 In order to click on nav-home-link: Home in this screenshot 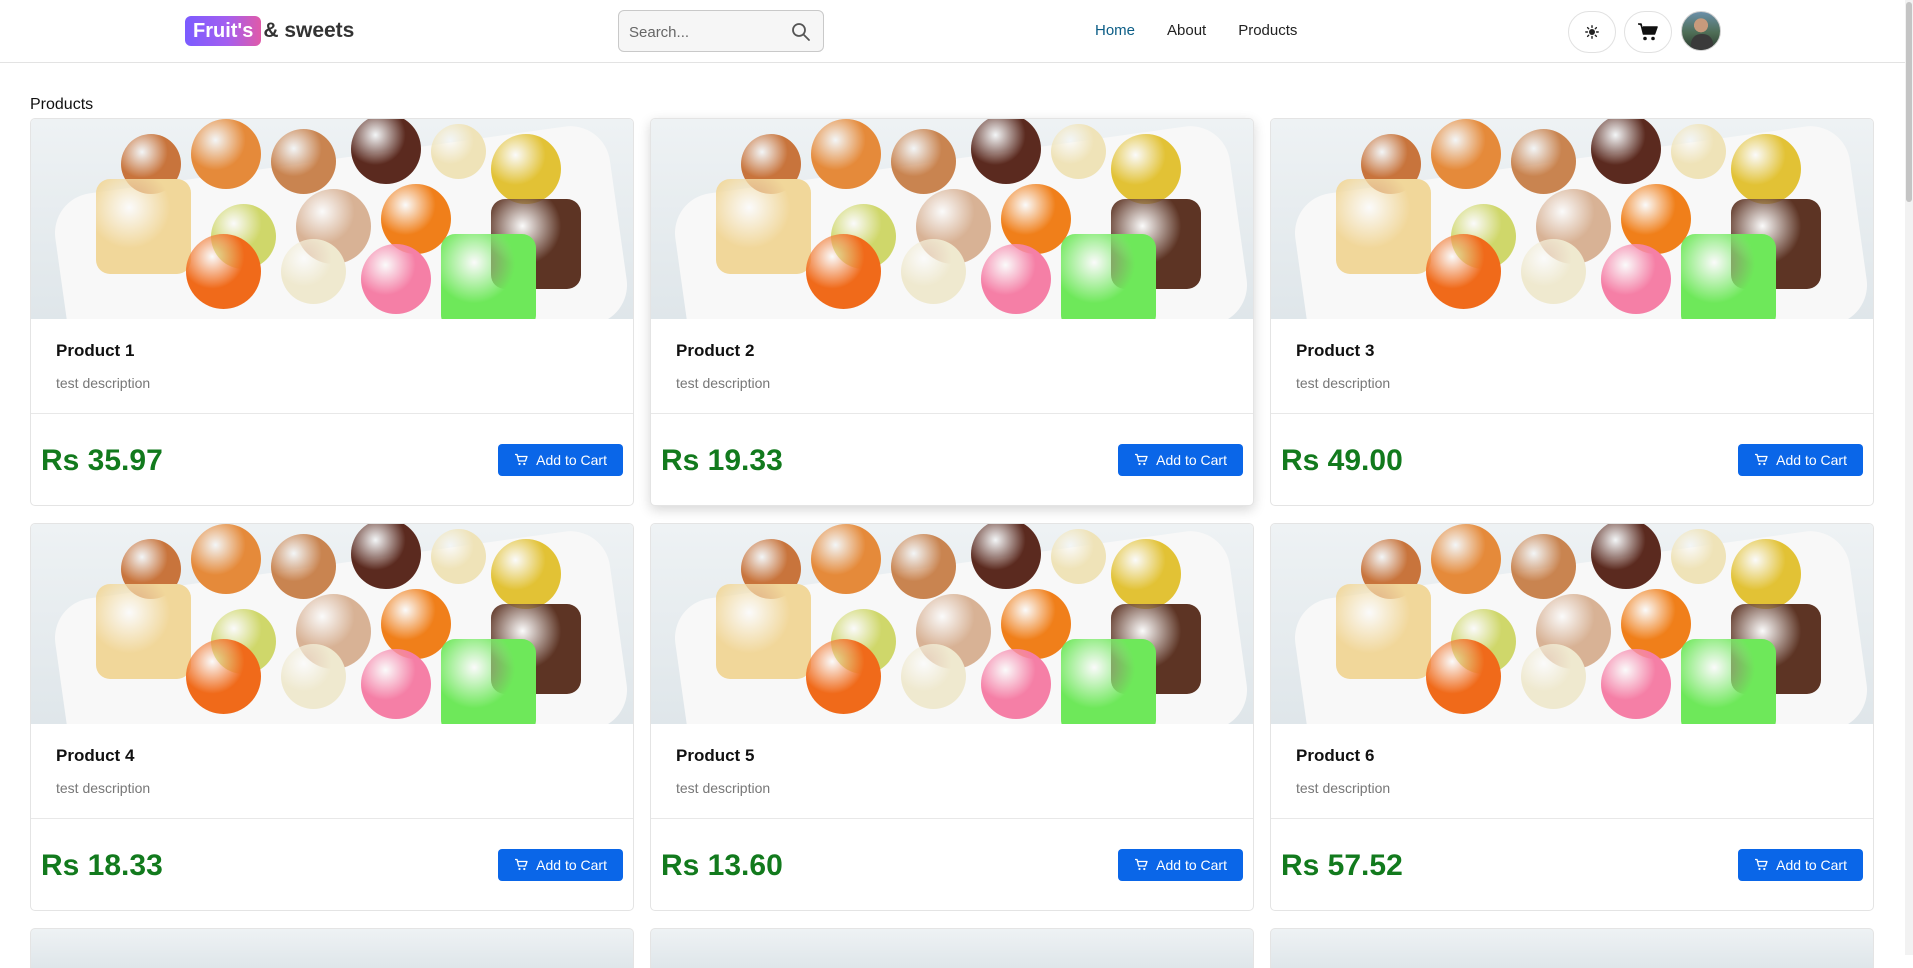, I will do `click(1115, 31)`.